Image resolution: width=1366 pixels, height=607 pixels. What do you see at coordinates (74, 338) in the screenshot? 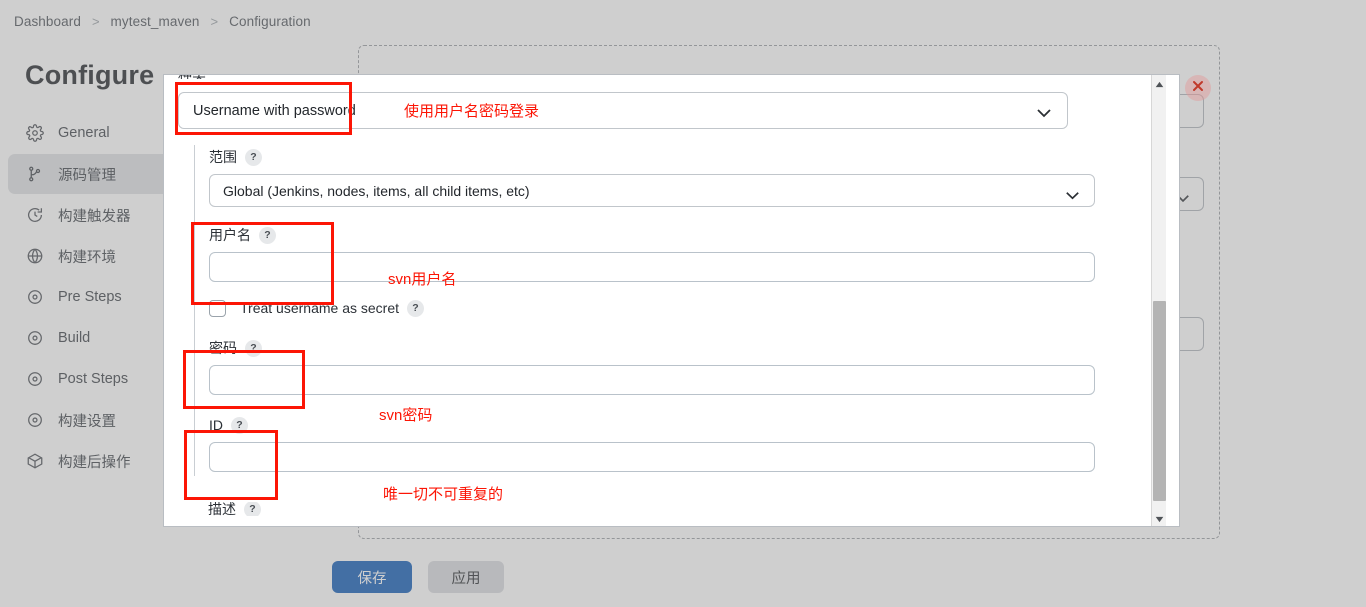
I see `sidebar-item-label: Build` at bounding box center [74, 338].